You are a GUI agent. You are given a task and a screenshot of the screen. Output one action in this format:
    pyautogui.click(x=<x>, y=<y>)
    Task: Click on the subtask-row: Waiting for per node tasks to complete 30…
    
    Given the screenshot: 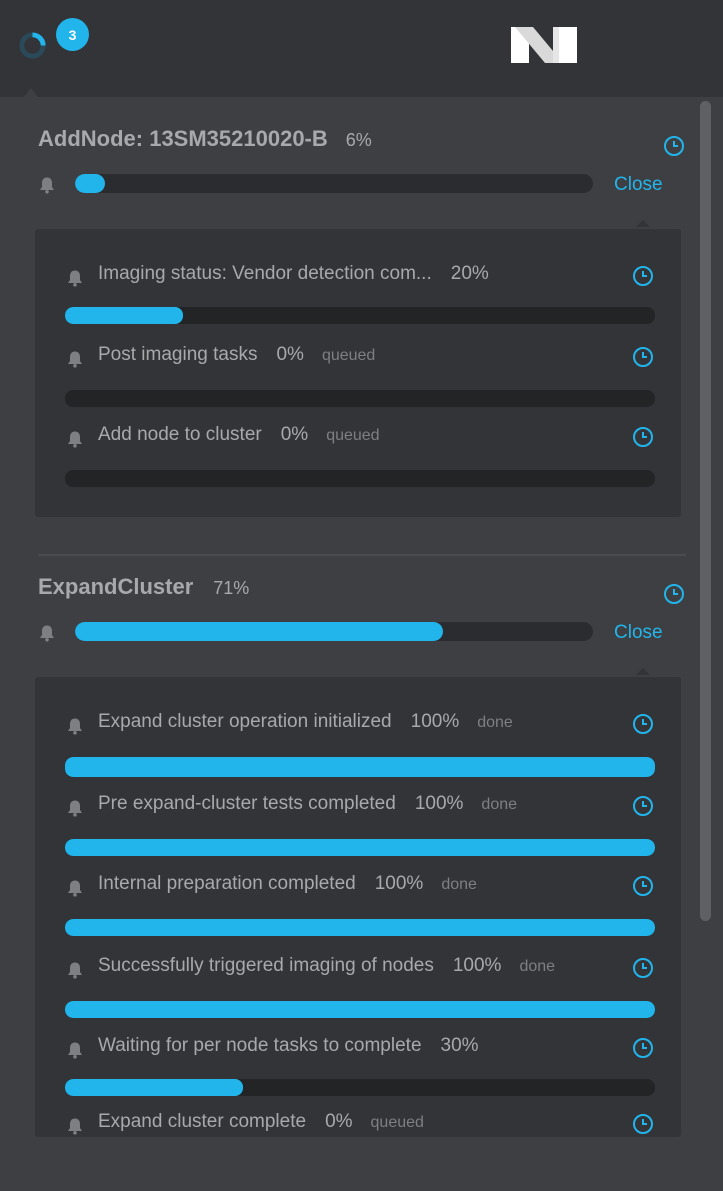 What is the action you would take?
    pyautogui.click(x=358, y=1075)
    